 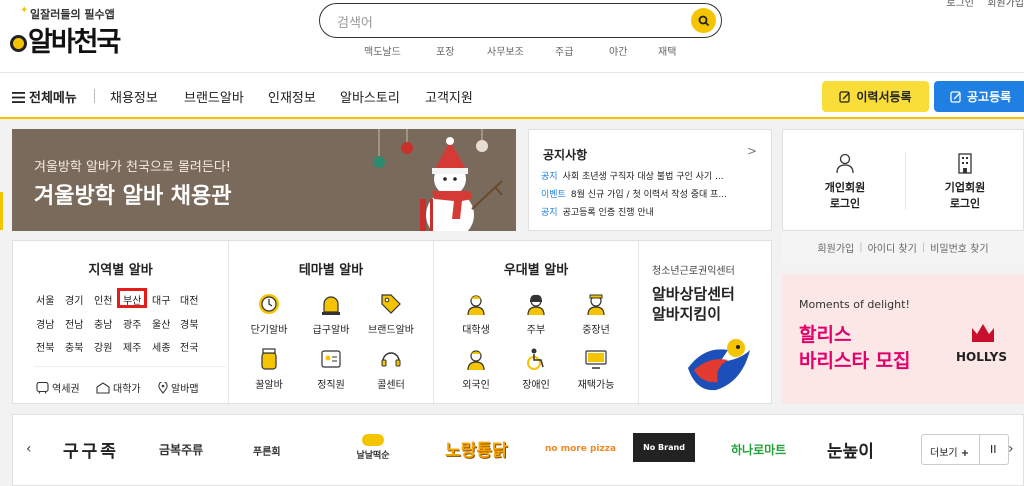 What do you see at coordinates (596, 305) in the screenshot?
I see `senior-icon` at bounding box center [596, 305].